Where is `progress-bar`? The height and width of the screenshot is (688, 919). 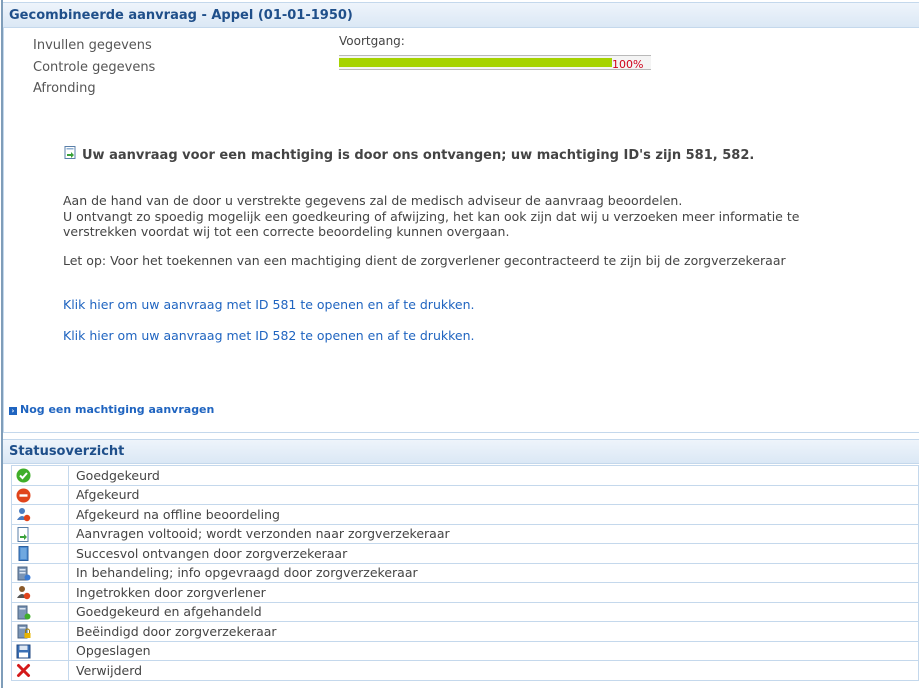 progress-bar is located at coordinates (495, 62).